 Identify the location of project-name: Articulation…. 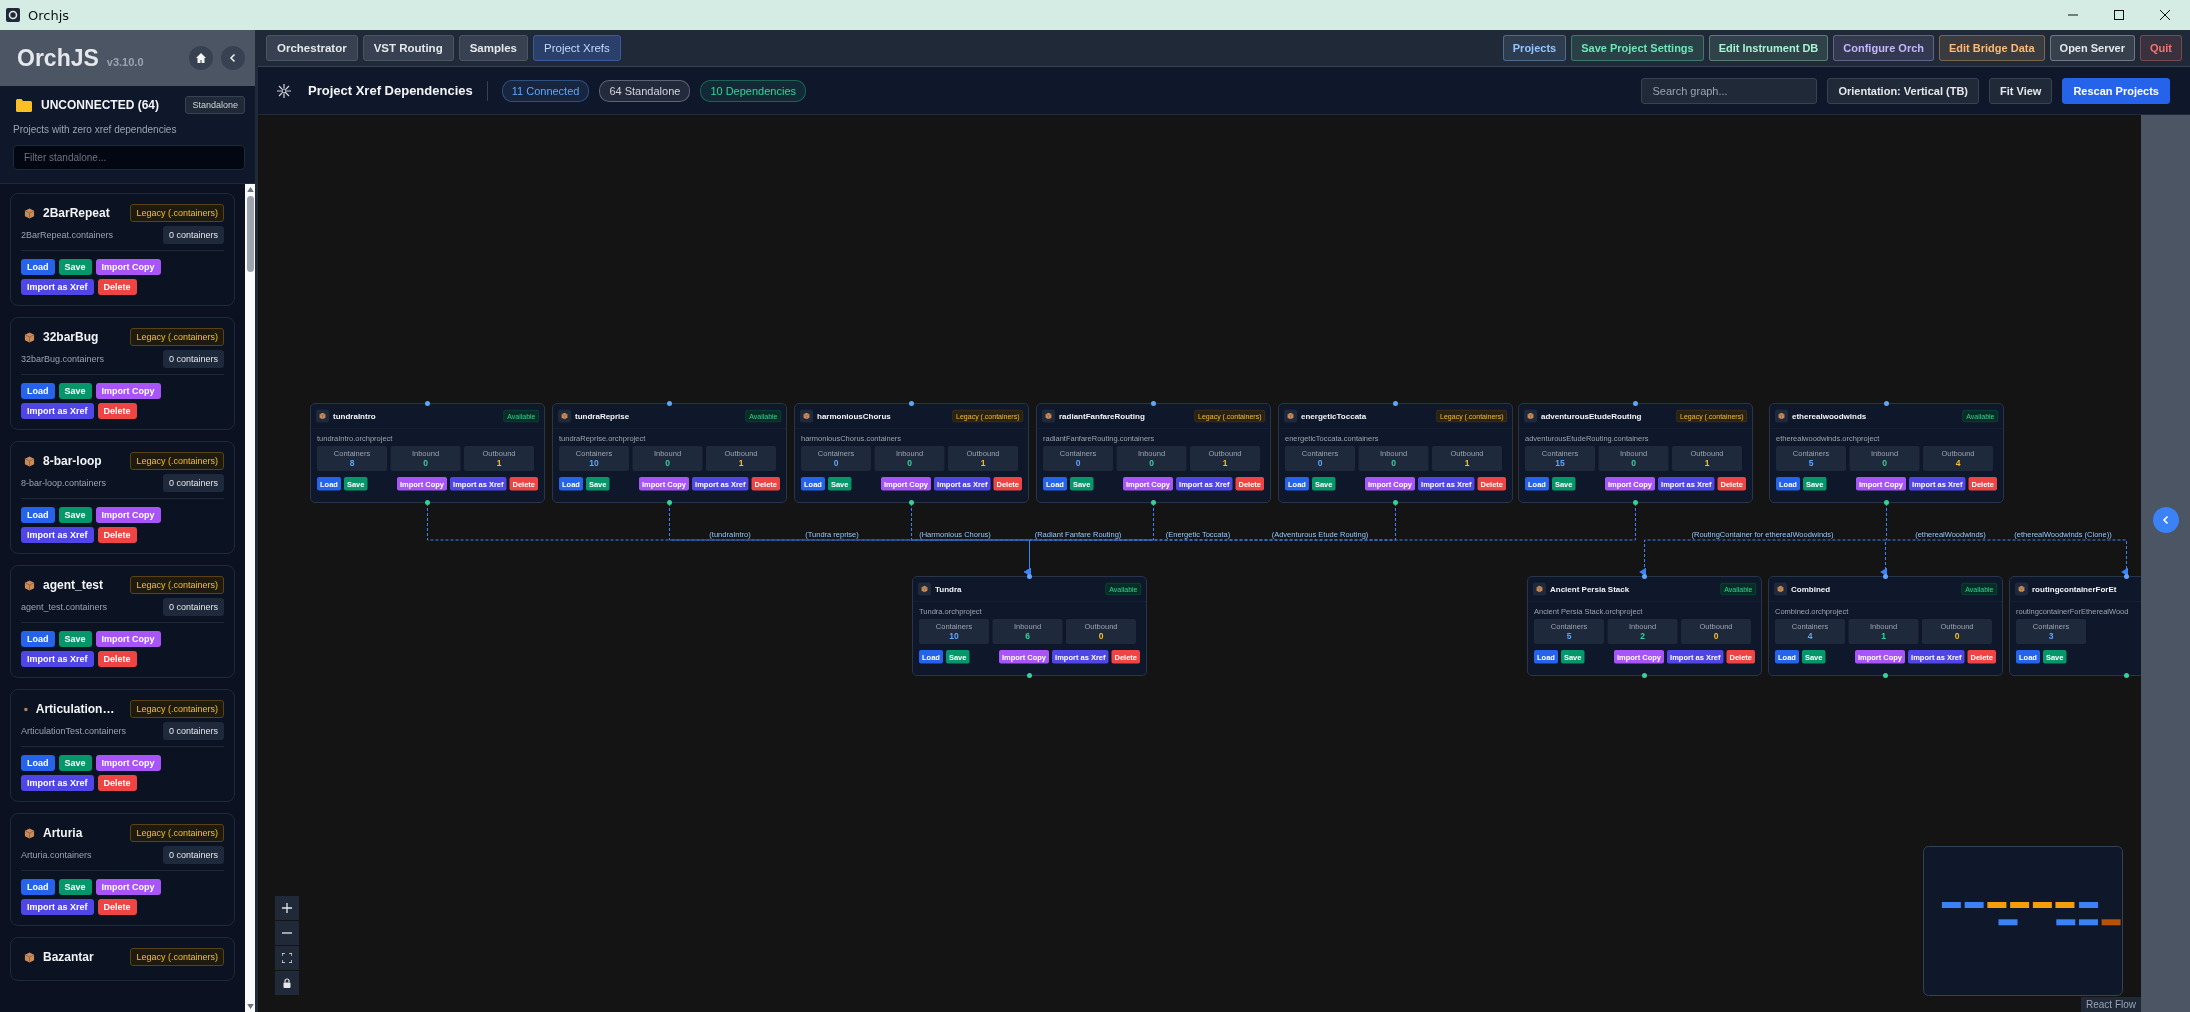
(75, 709).